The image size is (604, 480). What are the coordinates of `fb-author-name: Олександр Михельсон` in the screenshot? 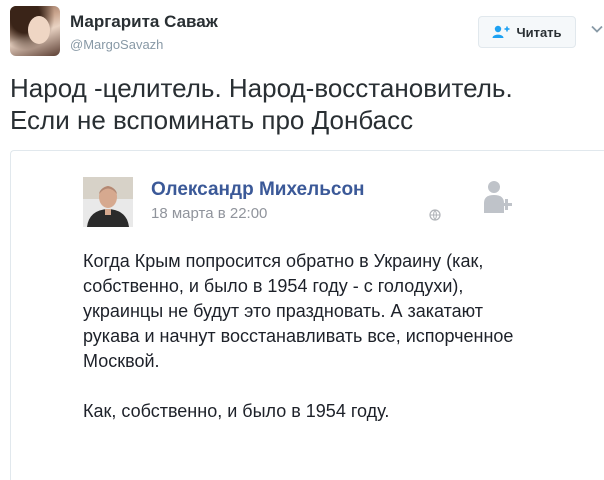 It's located at (258, 190).